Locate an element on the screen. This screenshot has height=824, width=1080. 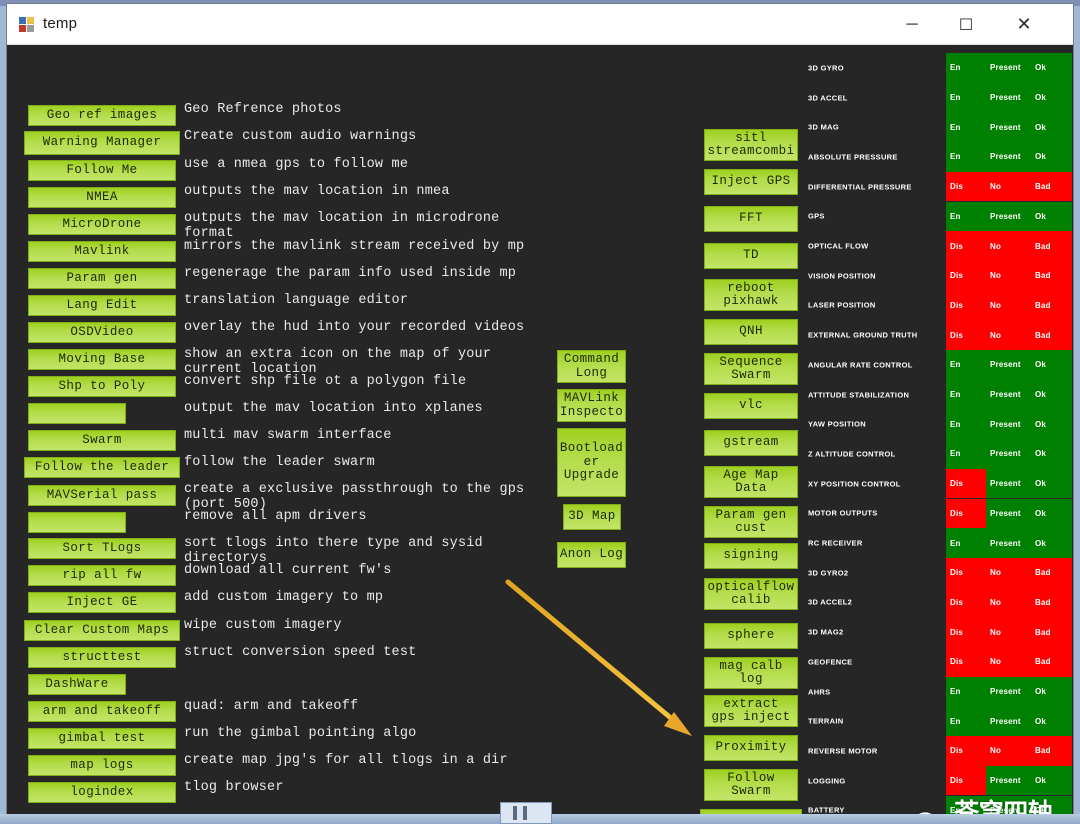
third_column-button-vlc: vlc is located at coordinates (751, 406).